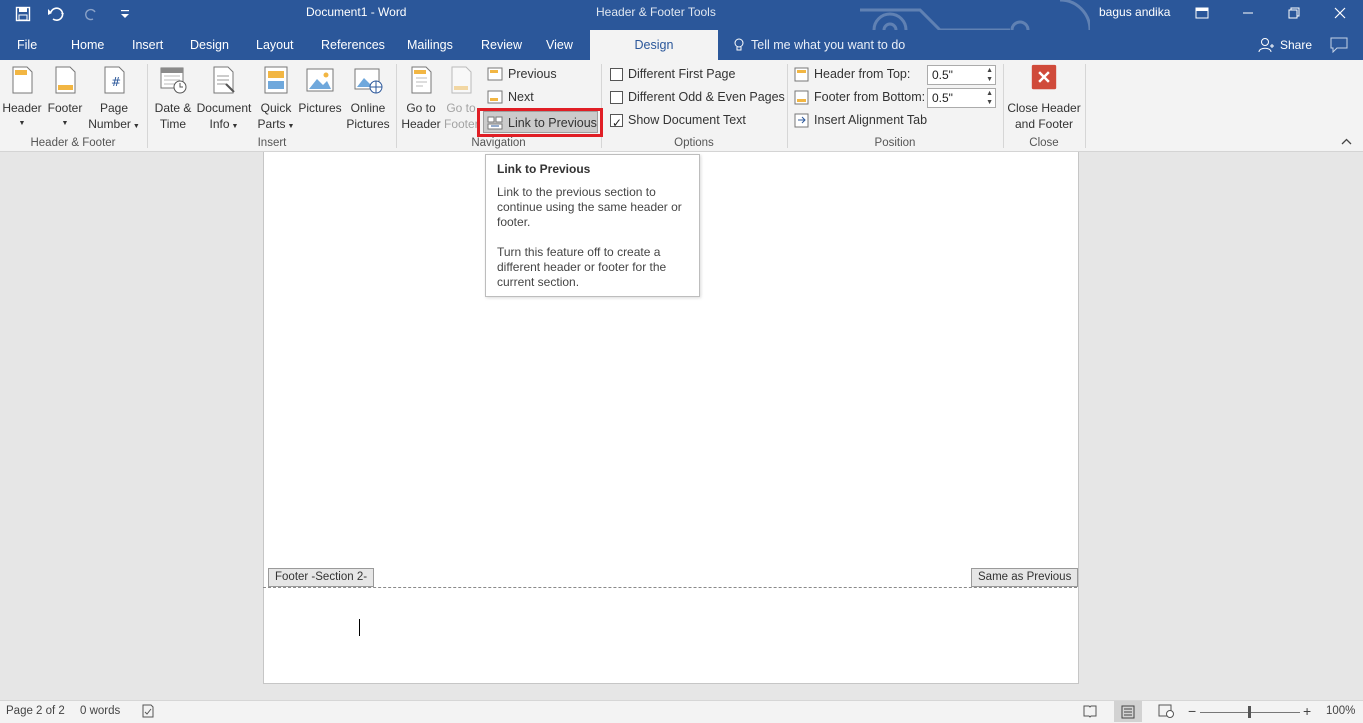 This screenshot has height=723, width=1363. I want to click on next-button: Next, so click(510, 97).